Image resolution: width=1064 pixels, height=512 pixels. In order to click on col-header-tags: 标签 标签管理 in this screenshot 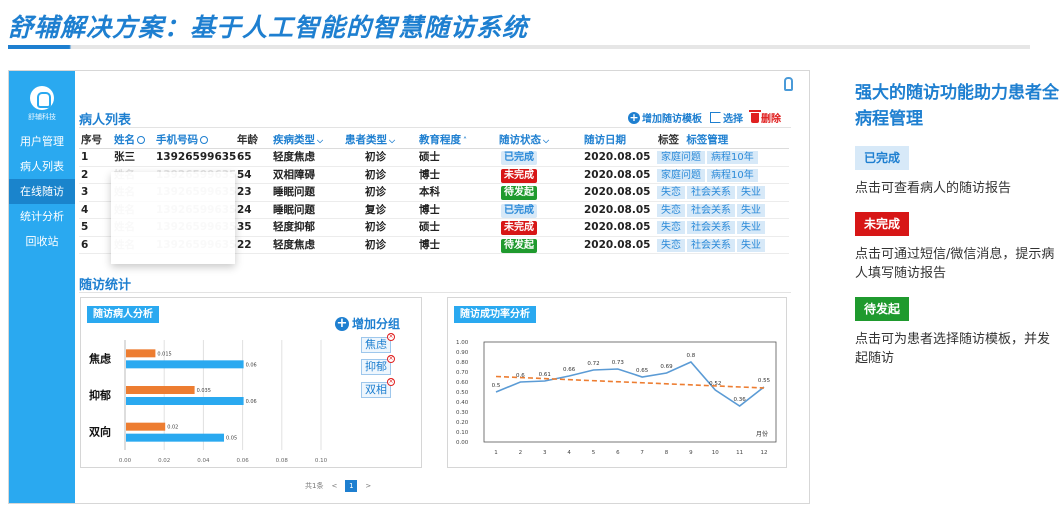, I will do `click(693, 140)`.